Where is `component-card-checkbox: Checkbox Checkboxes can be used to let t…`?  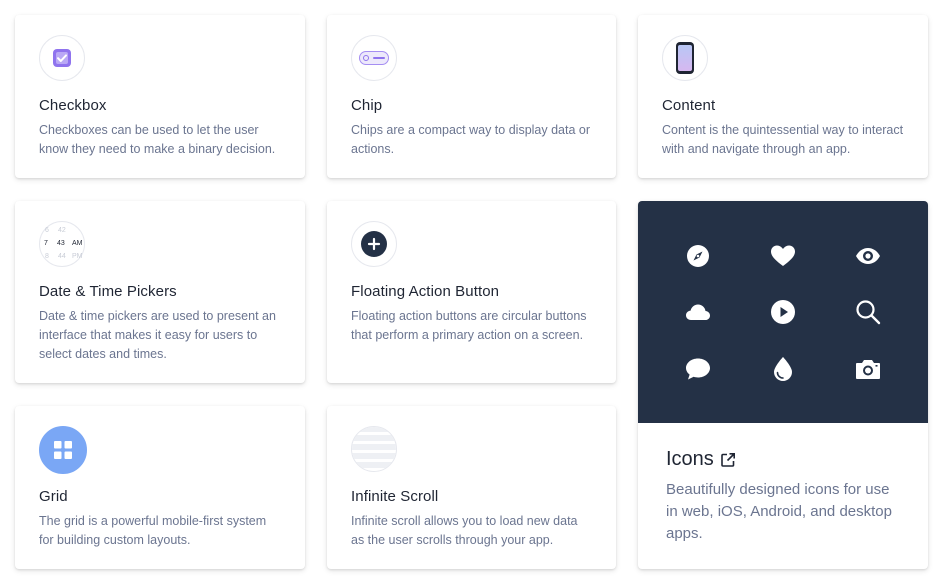 component-card-checkbox: Checkbox Checkboxes can be used to let t… is located at coordinates (160, 96).